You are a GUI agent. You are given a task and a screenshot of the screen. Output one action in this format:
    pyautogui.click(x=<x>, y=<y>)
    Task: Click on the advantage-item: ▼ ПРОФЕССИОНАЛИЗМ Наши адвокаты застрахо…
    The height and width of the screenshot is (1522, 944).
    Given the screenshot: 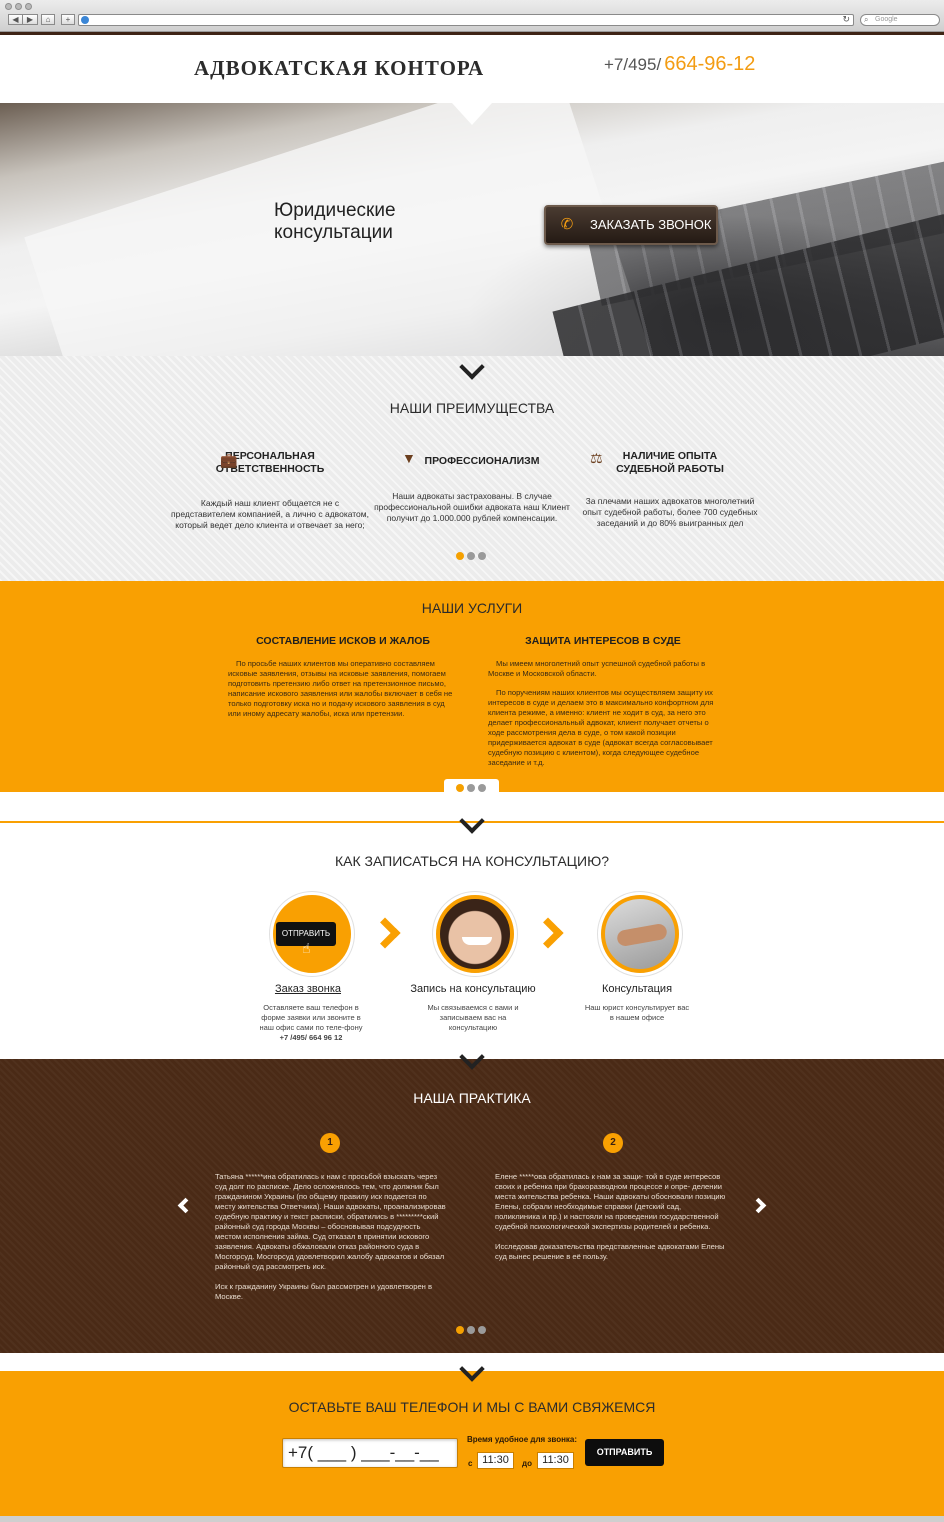 What is the action you would take?
    pyautogui.click(x=472, y=487)
    